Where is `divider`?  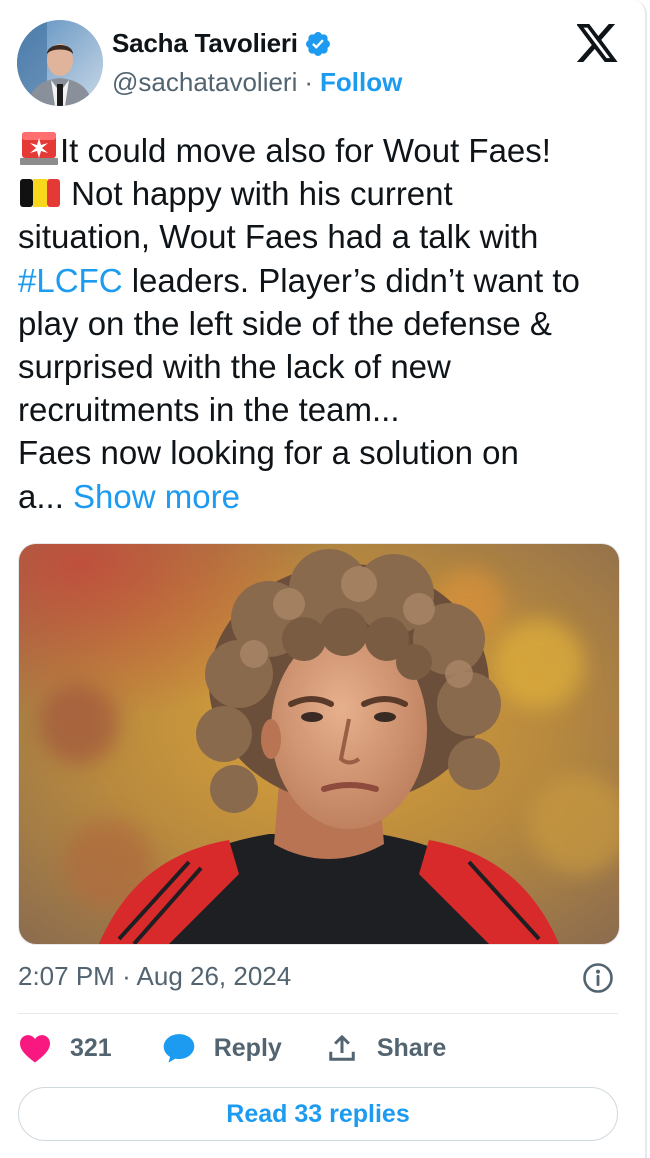
divider is located at coordinates (318, 1013).